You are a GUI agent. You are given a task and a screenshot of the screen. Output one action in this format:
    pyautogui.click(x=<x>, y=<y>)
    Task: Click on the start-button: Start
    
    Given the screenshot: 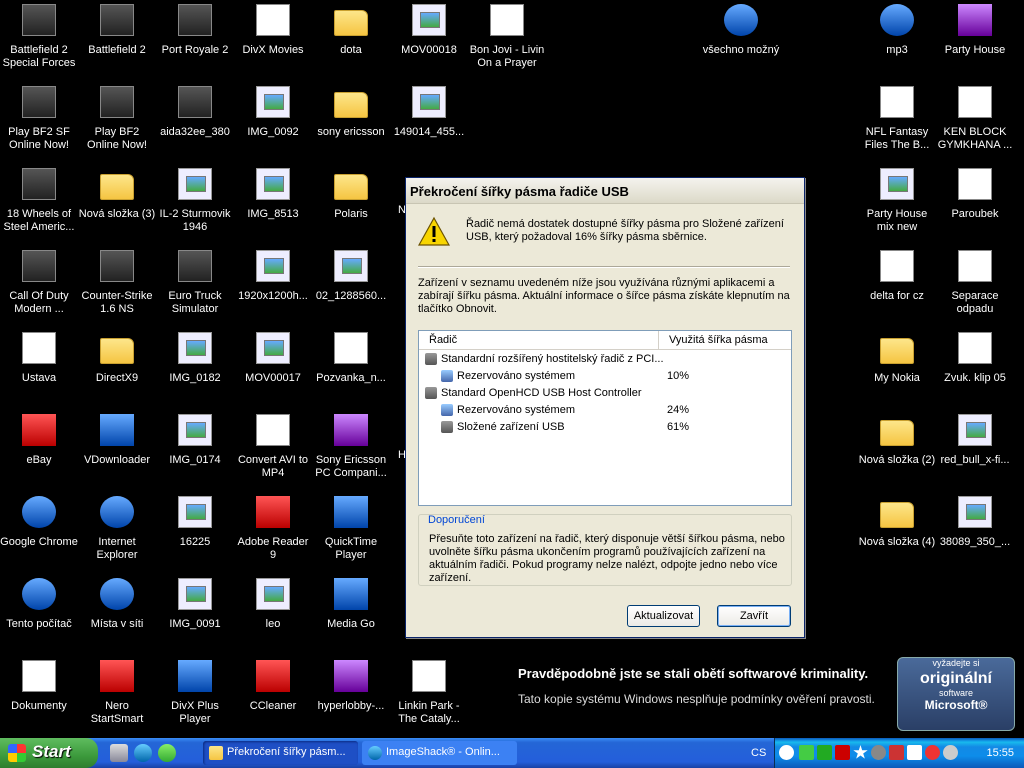 What is the action you would take?
    pyautogui.click(x=49, y=753)
    